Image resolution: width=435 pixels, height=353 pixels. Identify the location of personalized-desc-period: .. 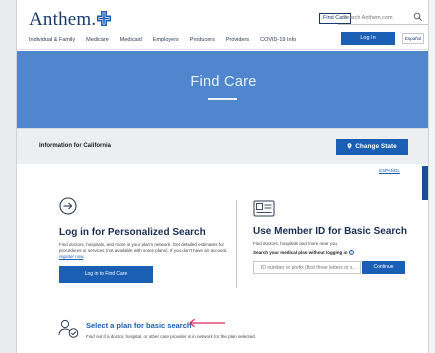
(84, 256).